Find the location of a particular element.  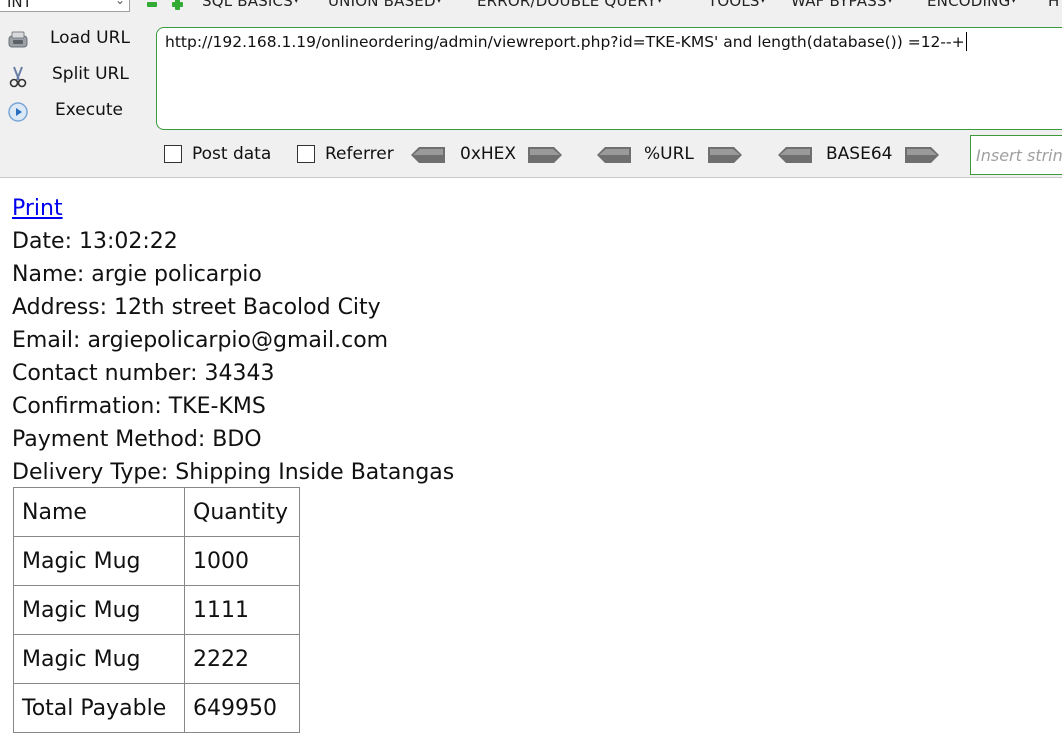

base64-label: BASE64 is located at coordinates (859, 154).